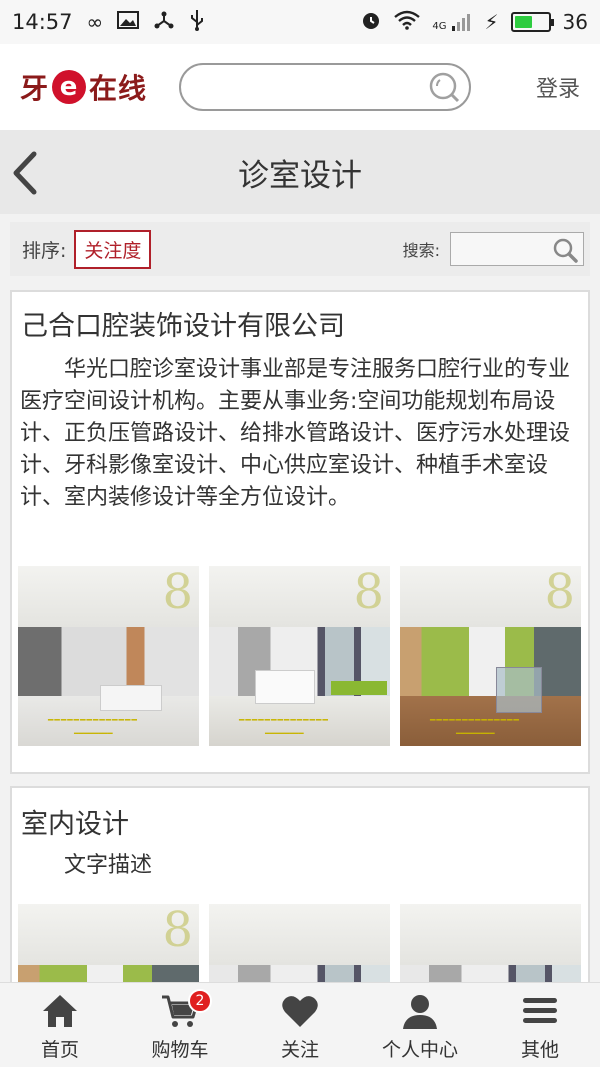 The height and width of the screenshot is (1067, 600). What do you see at coordinates (439, 26) in the screenshot?
I see `network-label: 4G` at bounding box center [439, 26].